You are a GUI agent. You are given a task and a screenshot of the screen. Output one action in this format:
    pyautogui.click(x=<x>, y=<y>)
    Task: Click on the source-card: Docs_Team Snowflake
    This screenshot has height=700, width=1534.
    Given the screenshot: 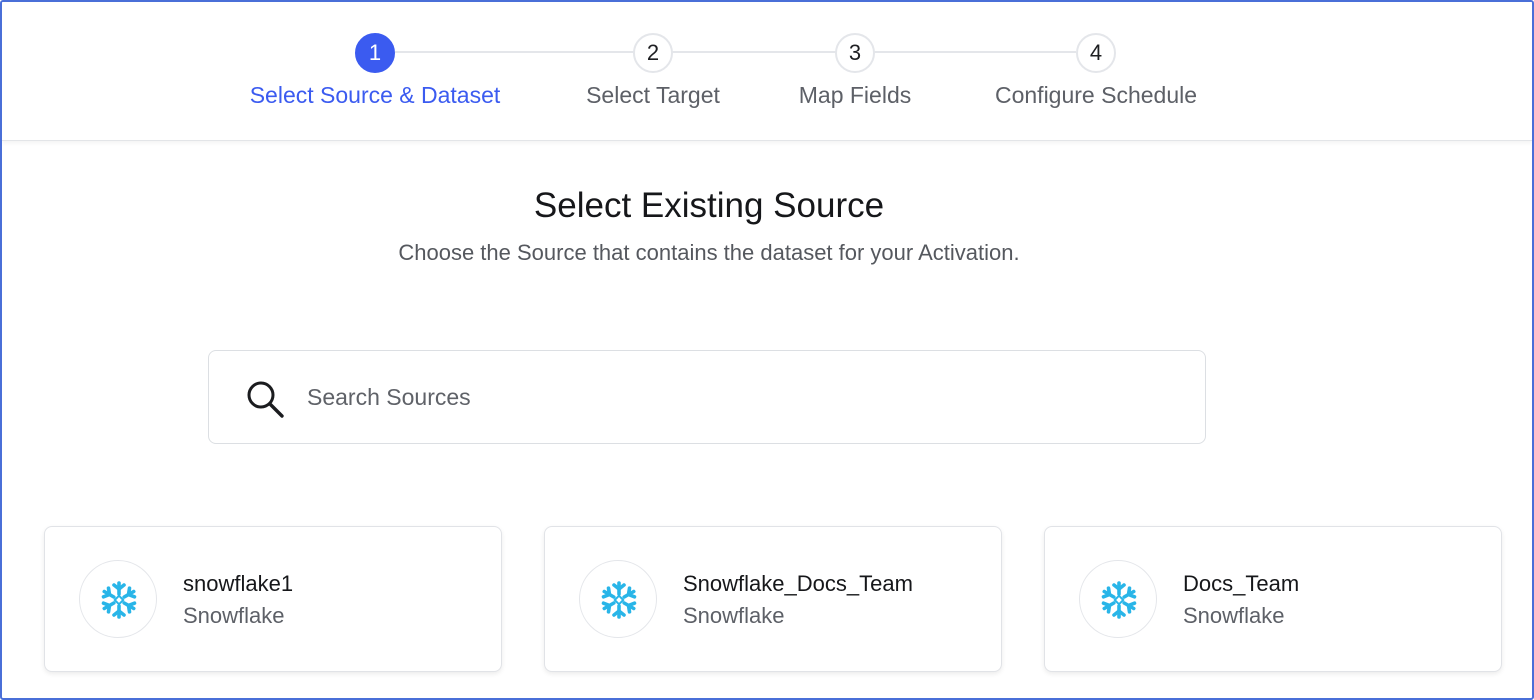 What is the action you would take?
    pyautogui.click(x=1273, y=599)
    